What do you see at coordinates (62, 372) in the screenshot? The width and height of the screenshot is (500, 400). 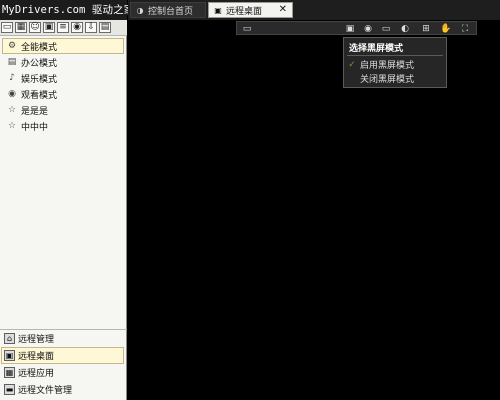 I see `nav-item-remote-apps: ▦ 远程应用` at bounding box center [62, 372].